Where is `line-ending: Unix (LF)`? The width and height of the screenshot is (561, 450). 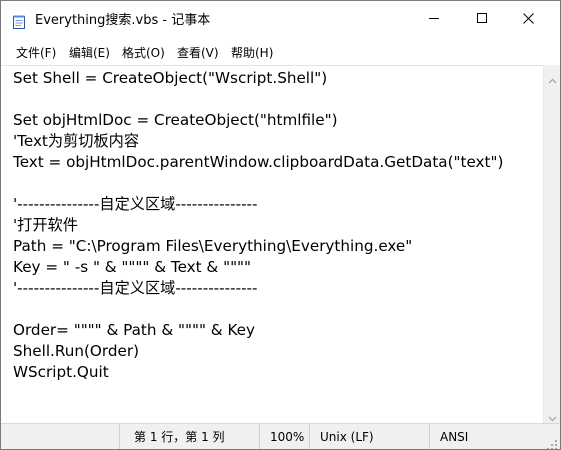 line-ending: Unix (LF) is located at coordinates (347, 437).